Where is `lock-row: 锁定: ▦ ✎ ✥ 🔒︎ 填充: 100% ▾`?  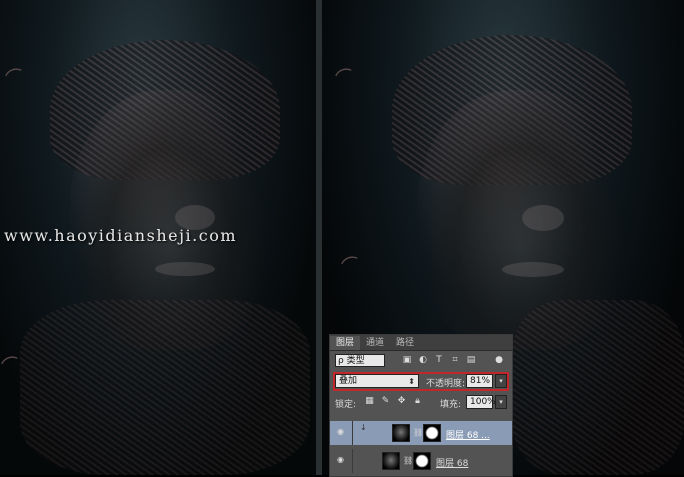
lock-row: 锁定: ▦ ✎ ✥ 🔒︎ 填充: 100% ▾ is located at coordinates (421, 402).